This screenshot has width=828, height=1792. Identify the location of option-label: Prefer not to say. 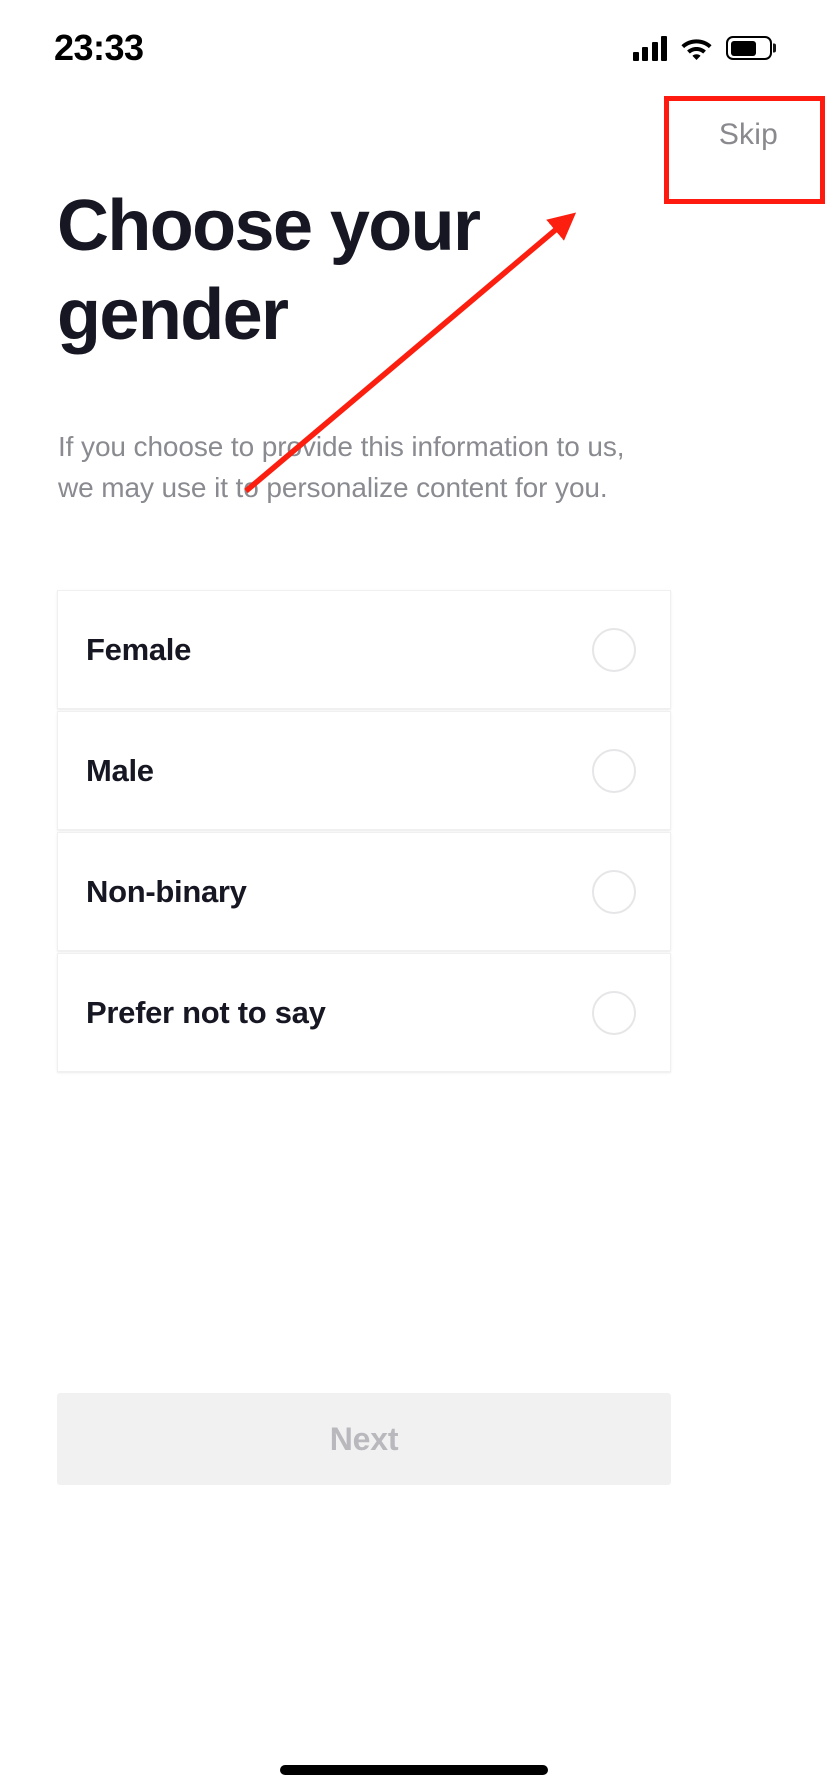
(206, 1012).